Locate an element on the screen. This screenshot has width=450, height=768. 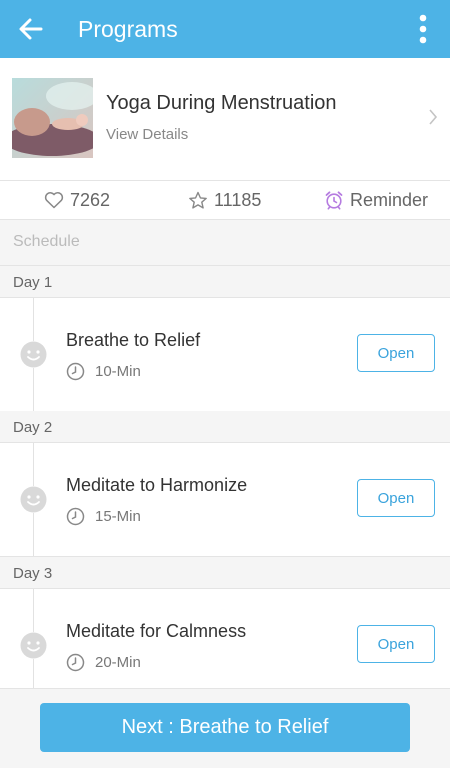
view-details-link: View Details is located at coordinates (147, 134).